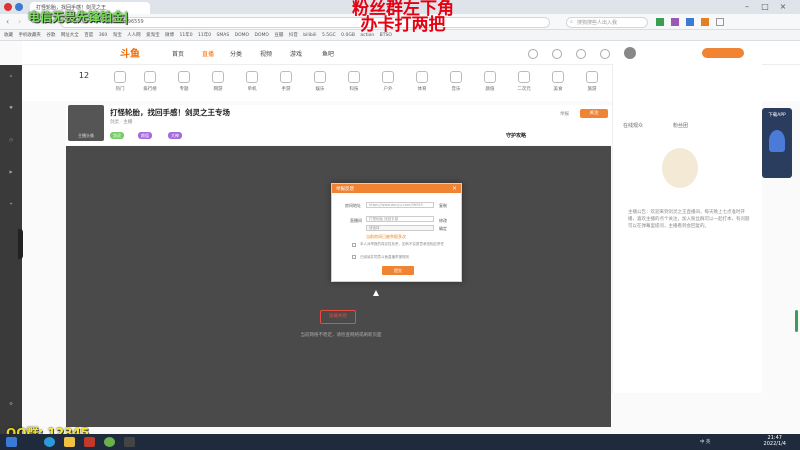 This screenshot has width=800, height=450. Describe the element at coordinates (286, 89) in the screenshot. I see `category-label: 手游` at that location.